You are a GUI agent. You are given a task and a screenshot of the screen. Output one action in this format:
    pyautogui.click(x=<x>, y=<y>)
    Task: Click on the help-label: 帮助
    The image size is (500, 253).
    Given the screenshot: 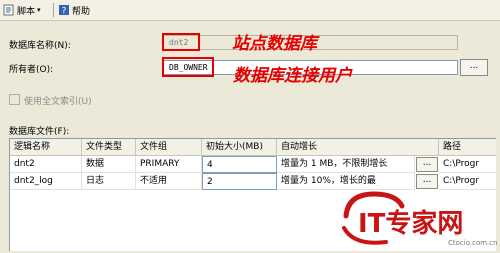 What is the action you would take?
    pyautogui.click(x=81, y=11)
    